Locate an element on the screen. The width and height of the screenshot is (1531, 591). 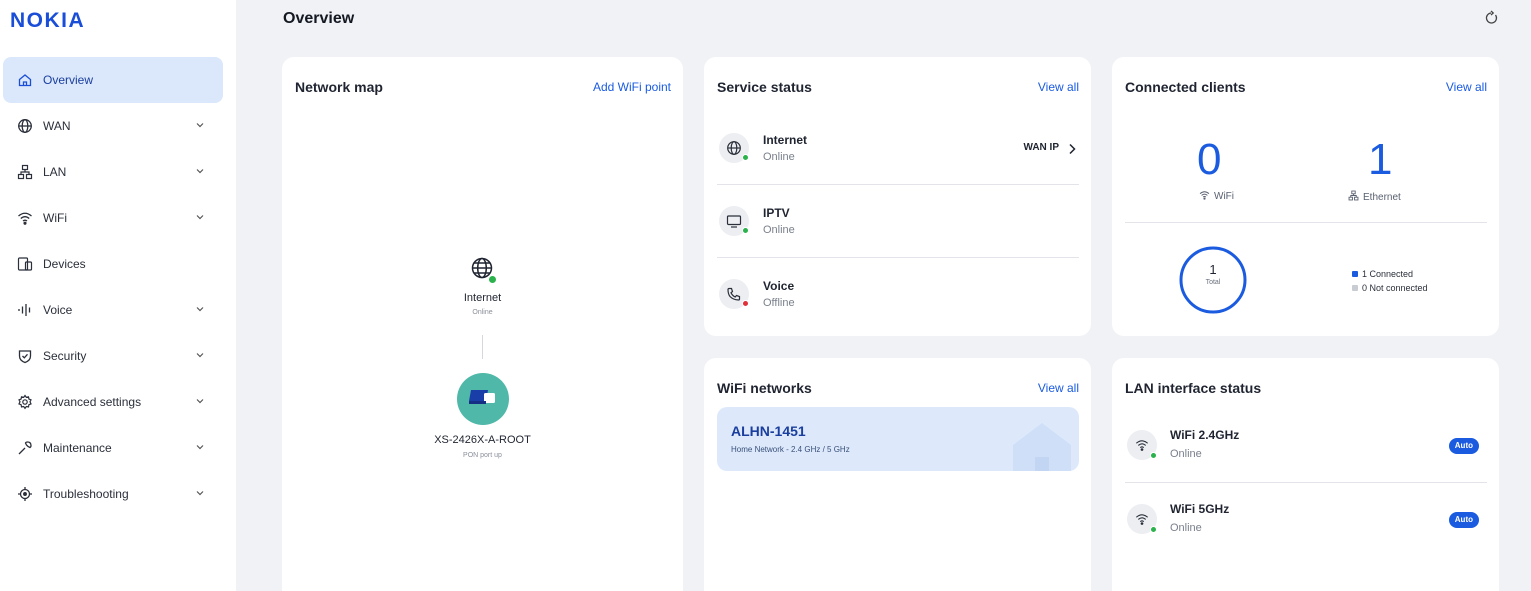
internet-node-label: Internet is located at coordinates (482, 298).